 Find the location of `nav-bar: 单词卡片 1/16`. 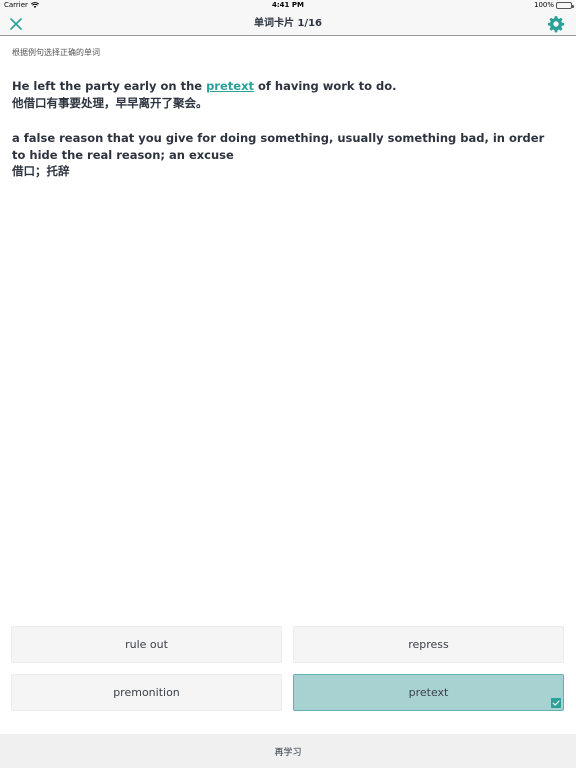

nav-bar: 单词卡片 1/16 is located at coordinates (288, 24).